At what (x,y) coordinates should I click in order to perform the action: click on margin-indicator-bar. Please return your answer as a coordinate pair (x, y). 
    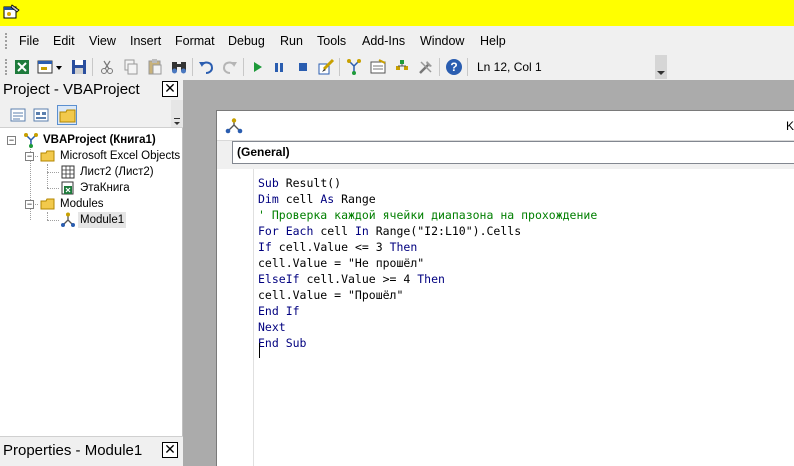
    Looking at the image, I should click on (243, 317).